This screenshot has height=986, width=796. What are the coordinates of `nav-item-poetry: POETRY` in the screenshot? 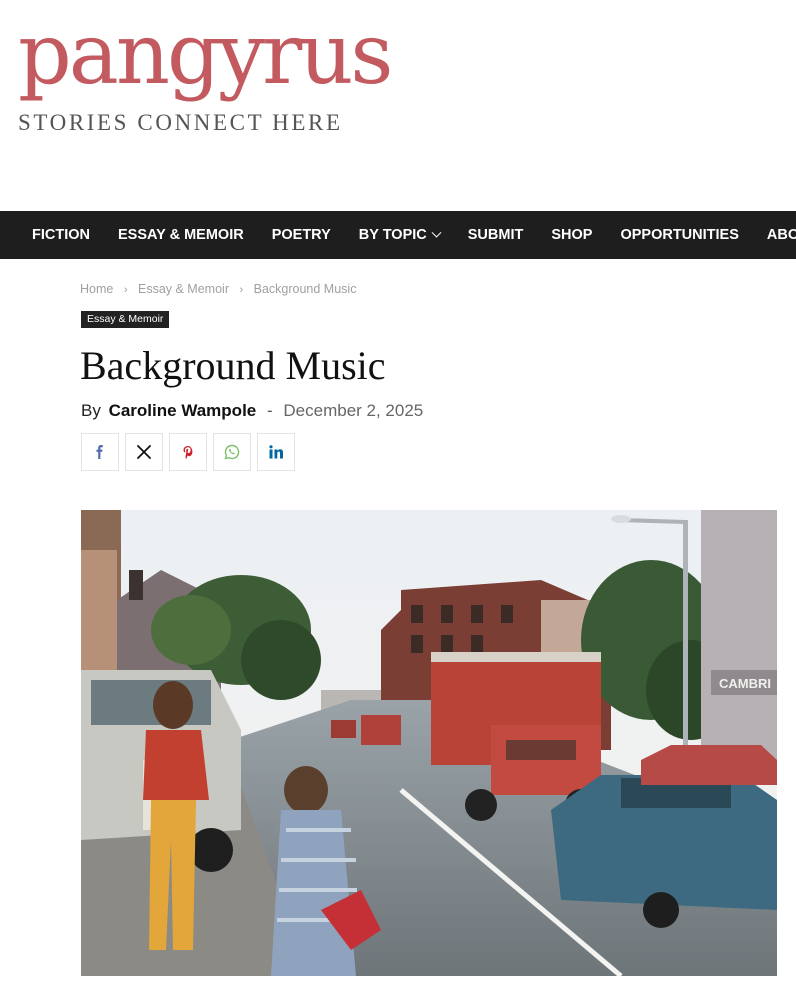 It's located at (301, 235).